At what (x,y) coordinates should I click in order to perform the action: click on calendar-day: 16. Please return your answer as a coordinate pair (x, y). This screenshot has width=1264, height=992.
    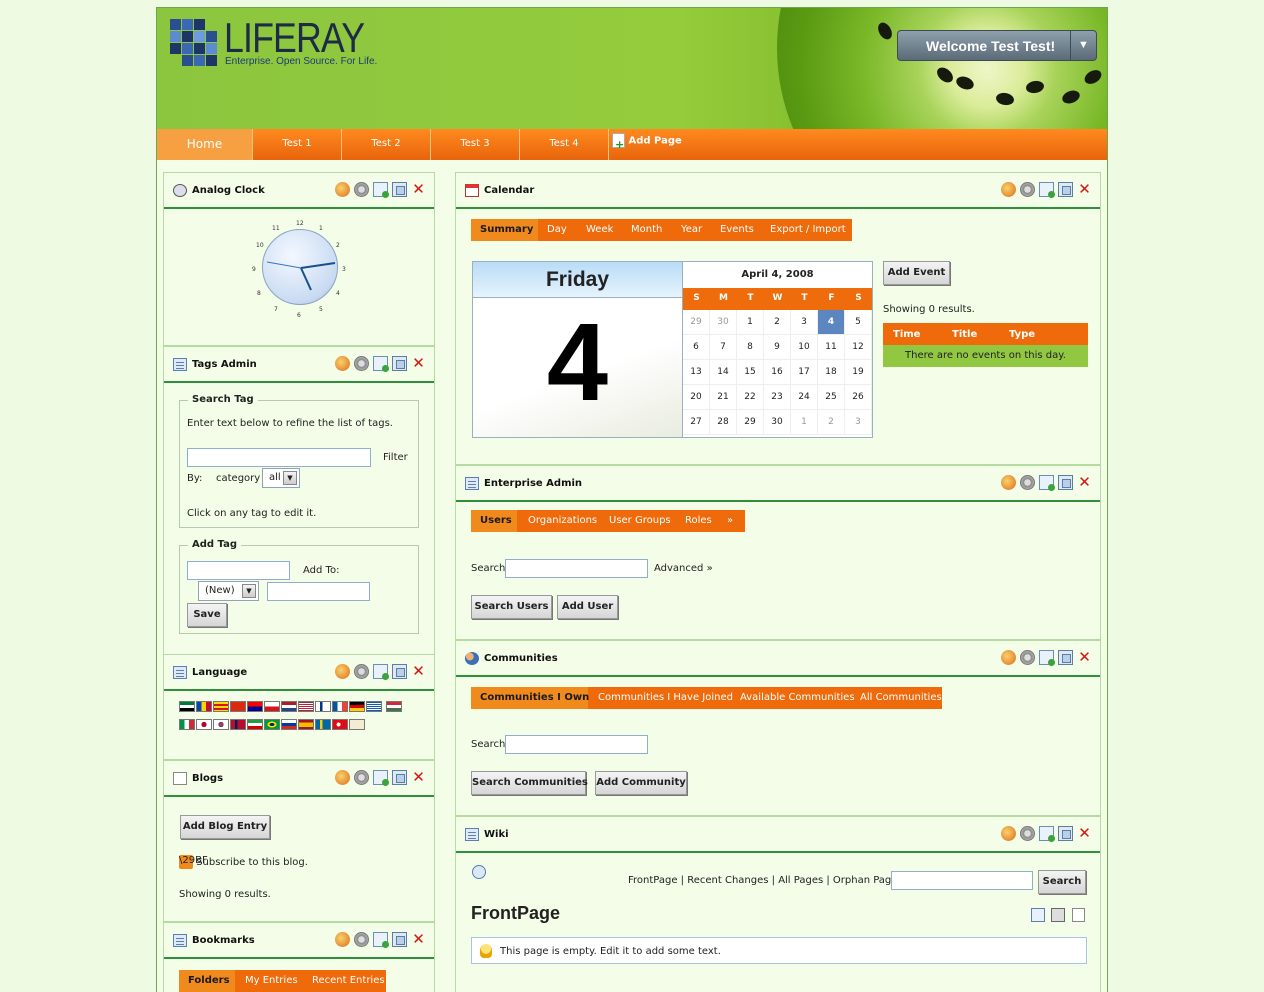
    Looking at the image, I should click on (777, 372).